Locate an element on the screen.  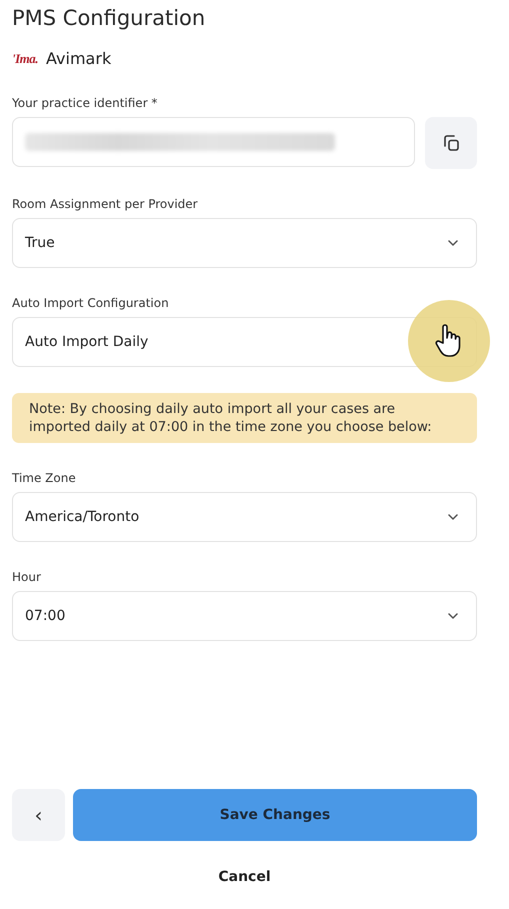
copy-icon is located at coordinates (451, 143).